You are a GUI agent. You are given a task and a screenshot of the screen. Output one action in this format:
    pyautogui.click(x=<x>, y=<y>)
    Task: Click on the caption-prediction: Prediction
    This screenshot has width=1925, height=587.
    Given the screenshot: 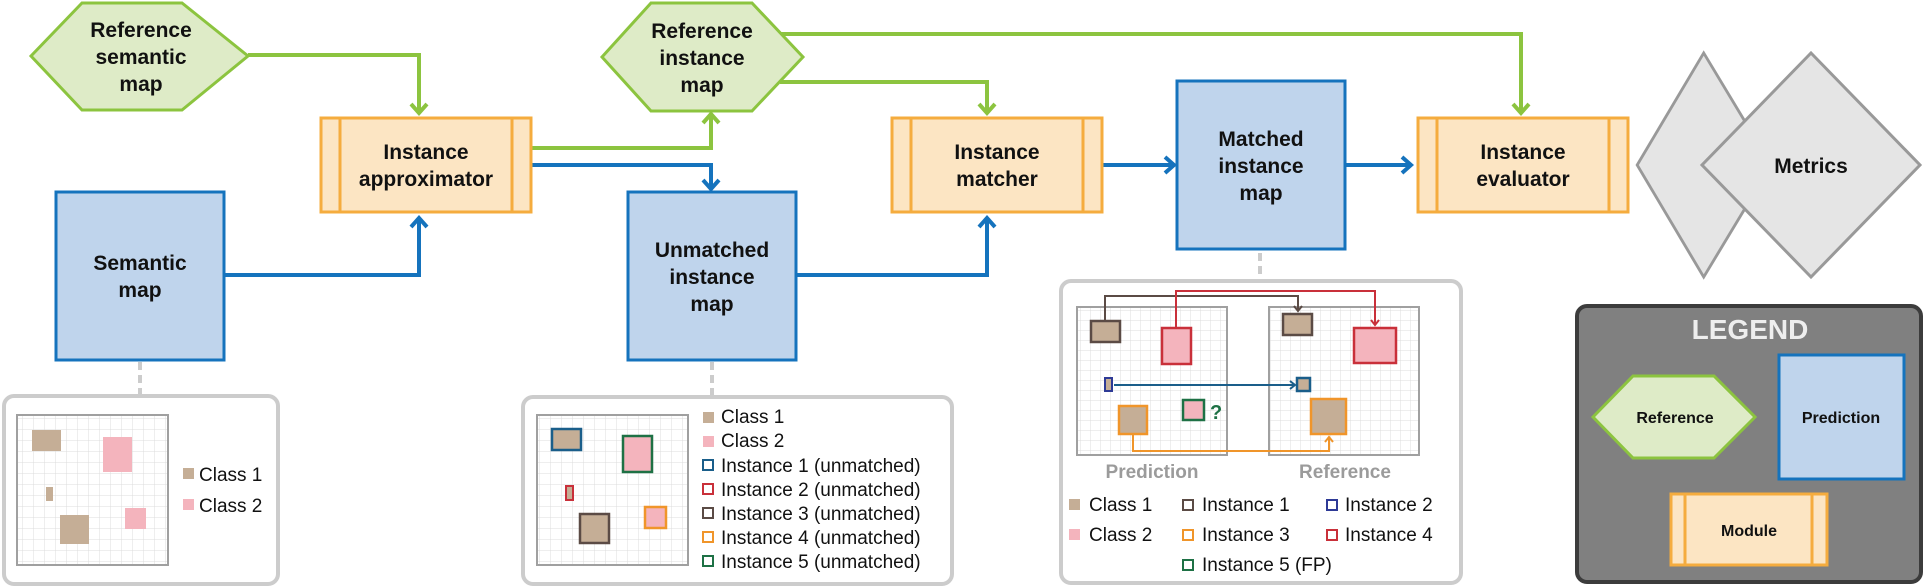 What is the action you would take?
    pyautogui.click(x=1152, y=472)
    